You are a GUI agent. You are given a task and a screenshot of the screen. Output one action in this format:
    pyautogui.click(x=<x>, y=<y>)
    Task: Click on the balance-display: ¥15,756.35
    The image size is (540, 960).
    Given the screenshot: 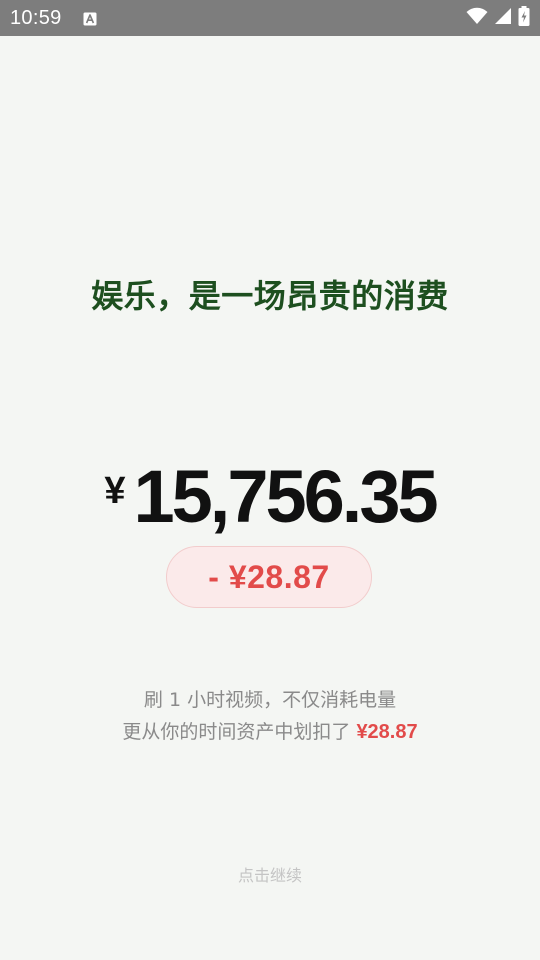 What is the action you would take?
    pyautogui.click(x=270, y=497)
    